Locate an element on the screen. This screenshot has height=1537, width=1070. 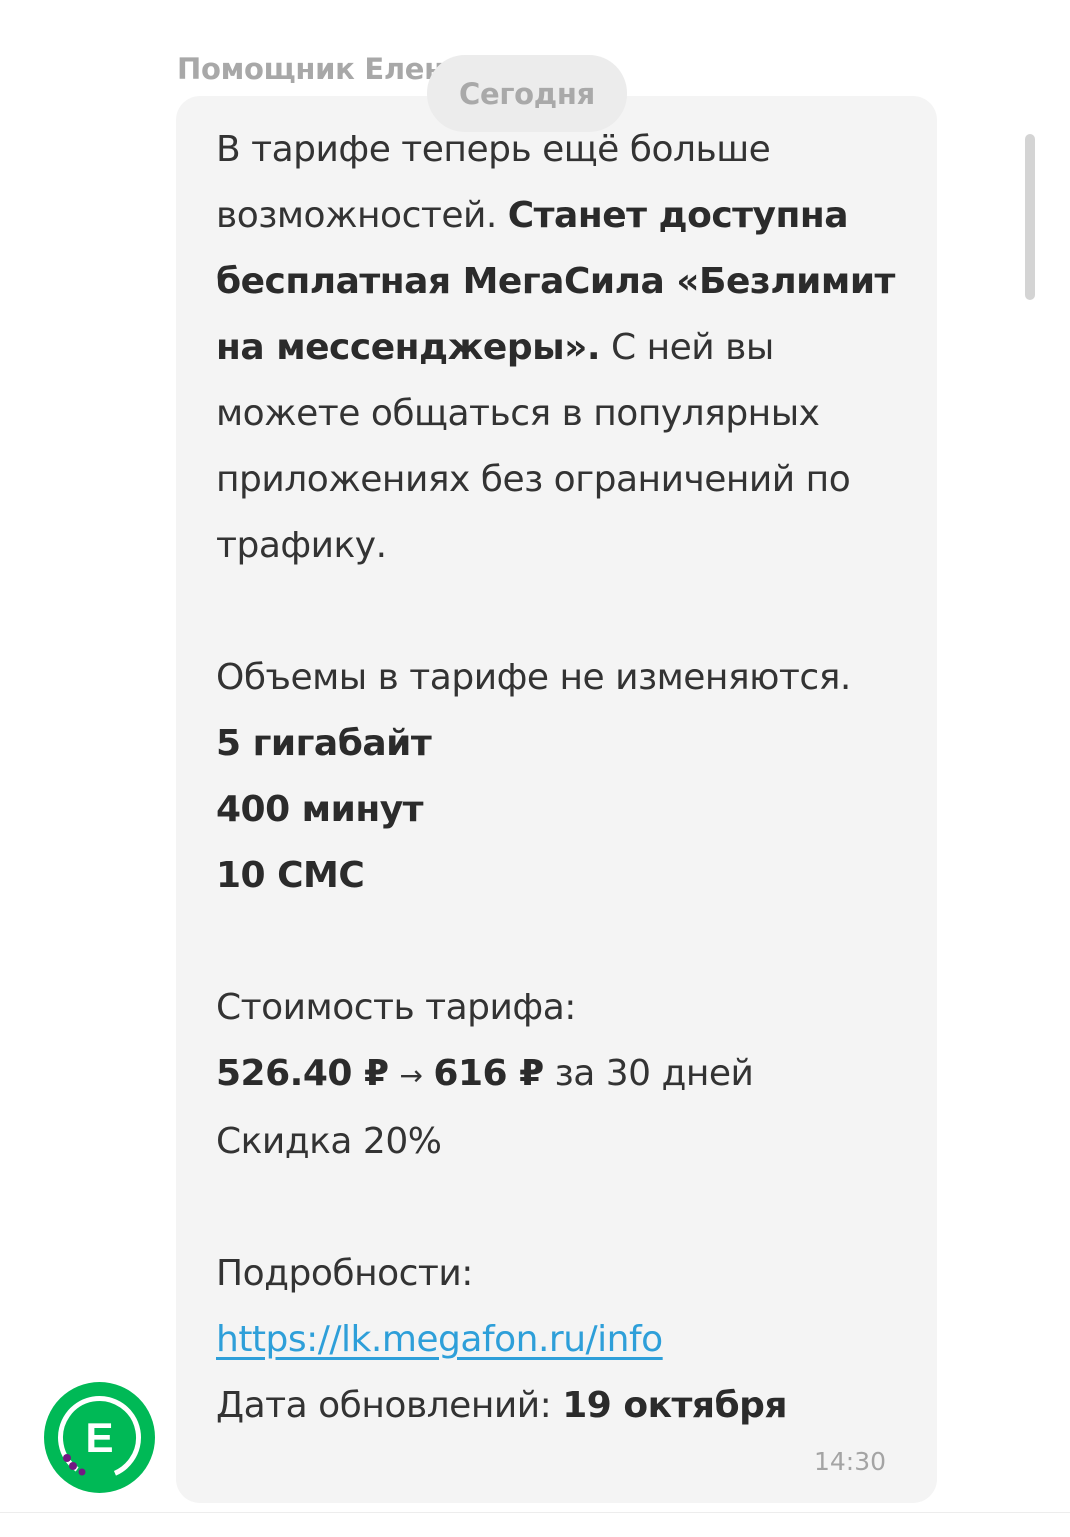
price-new: 616 ₽ is located at coordinates (488, 1073).